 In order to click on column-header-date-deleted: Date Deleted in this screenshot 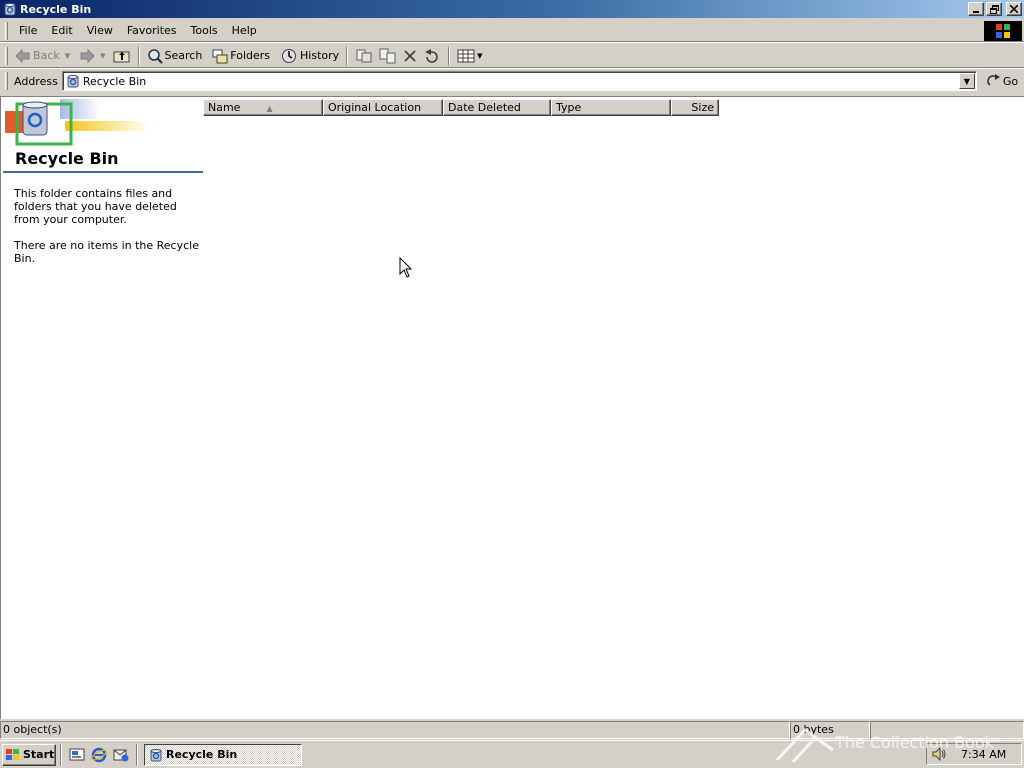, I will do `click(497, 107)`.